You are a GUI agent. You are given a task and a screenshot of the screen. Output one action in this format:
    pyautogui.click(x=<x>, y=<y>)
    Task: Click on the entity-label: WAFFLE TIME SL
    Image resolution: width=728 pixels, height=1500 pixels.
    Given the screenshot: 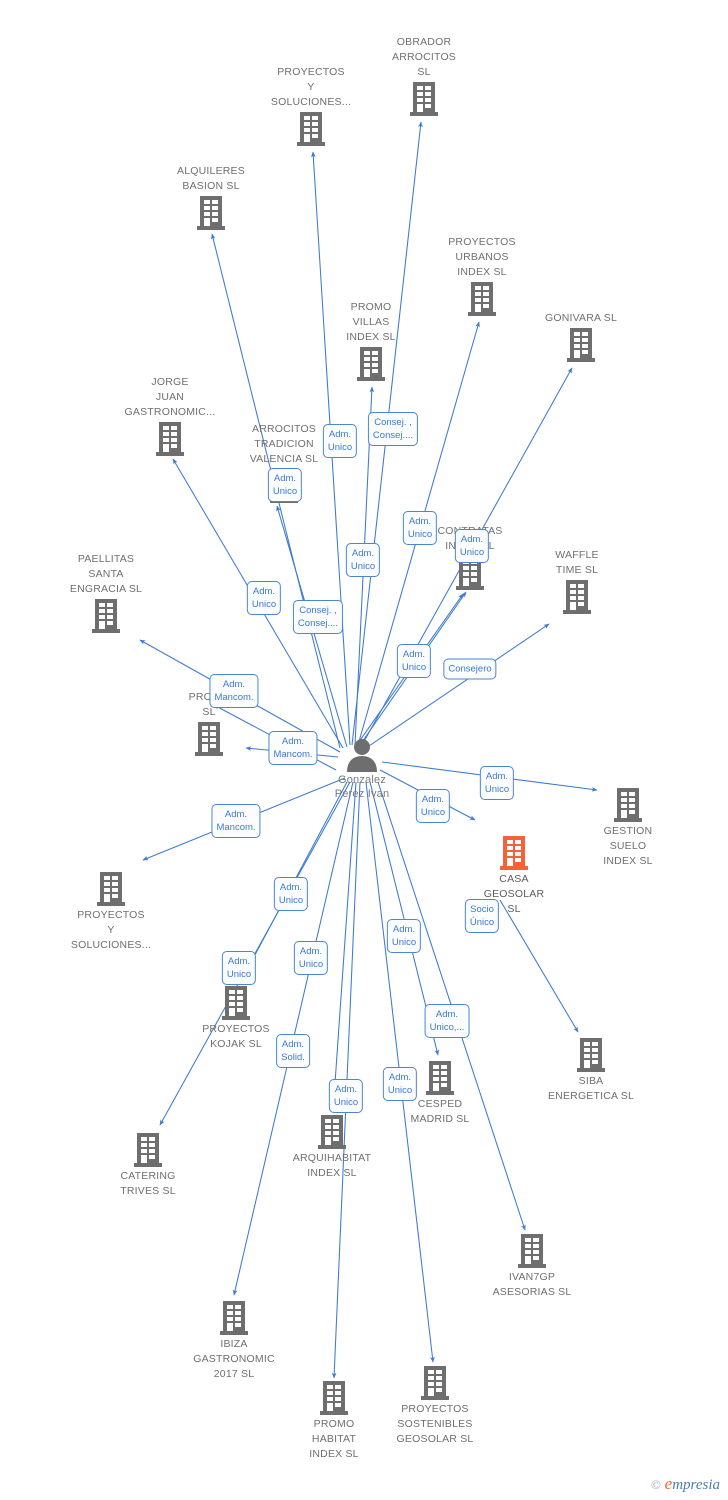 What is the action you would take?
    pyautogui.click(x=577, y=562)
    